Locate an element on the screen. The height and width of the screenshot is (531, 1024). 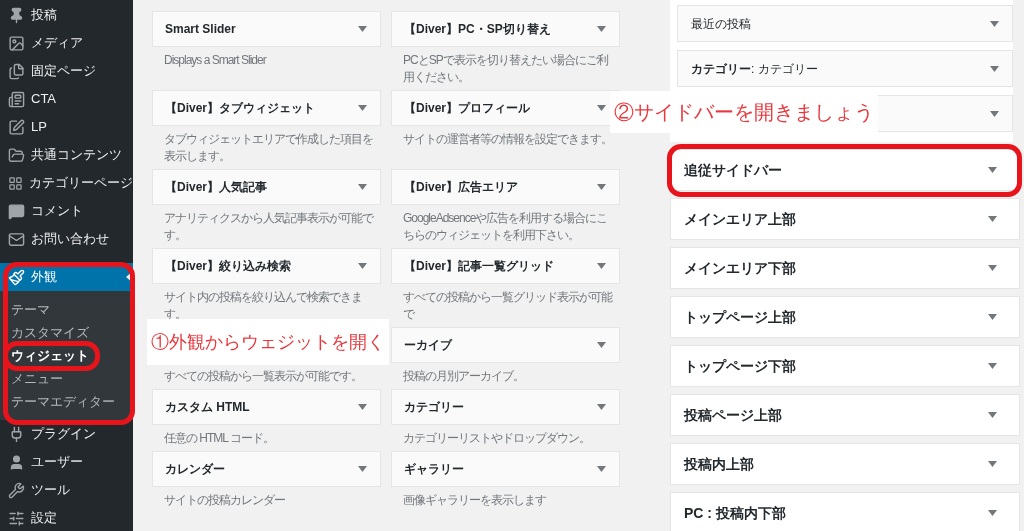
widget-area-header: 投稿内上部 is located at coordinates (845, 464).